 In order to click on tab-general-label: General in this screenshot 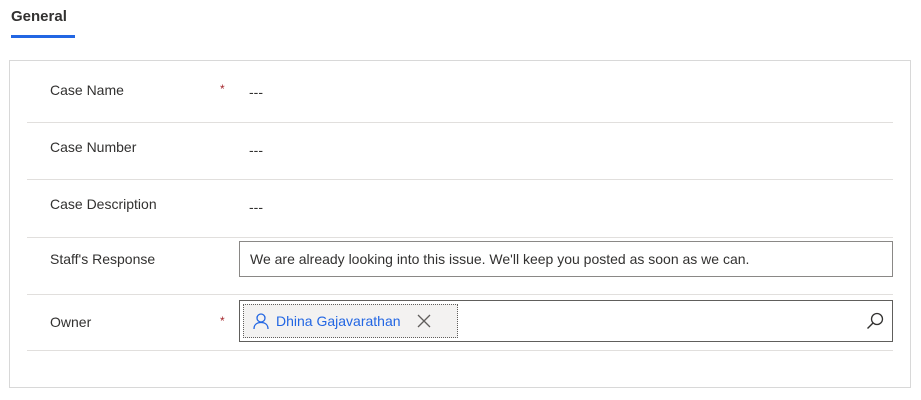, I will do `click(39, 16)`.